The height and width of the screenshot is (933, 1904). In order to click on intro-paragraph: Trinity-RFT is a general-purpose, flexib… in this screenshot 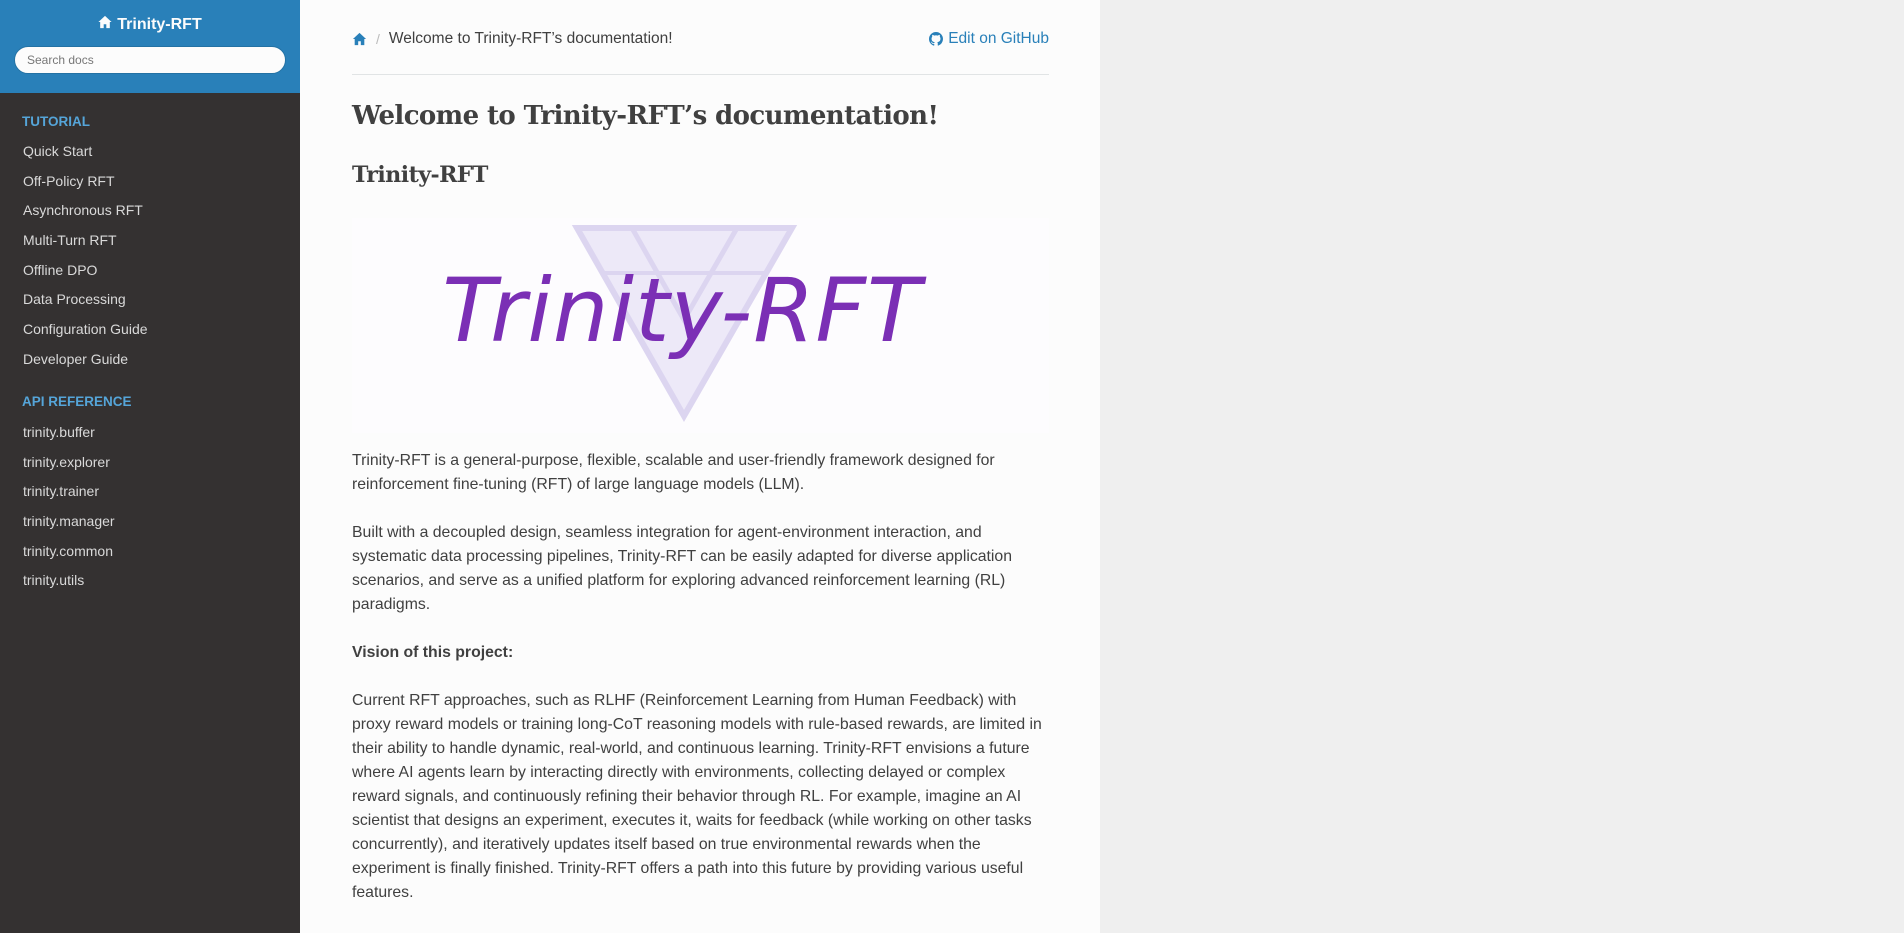, I will do `click(673, 472)`.